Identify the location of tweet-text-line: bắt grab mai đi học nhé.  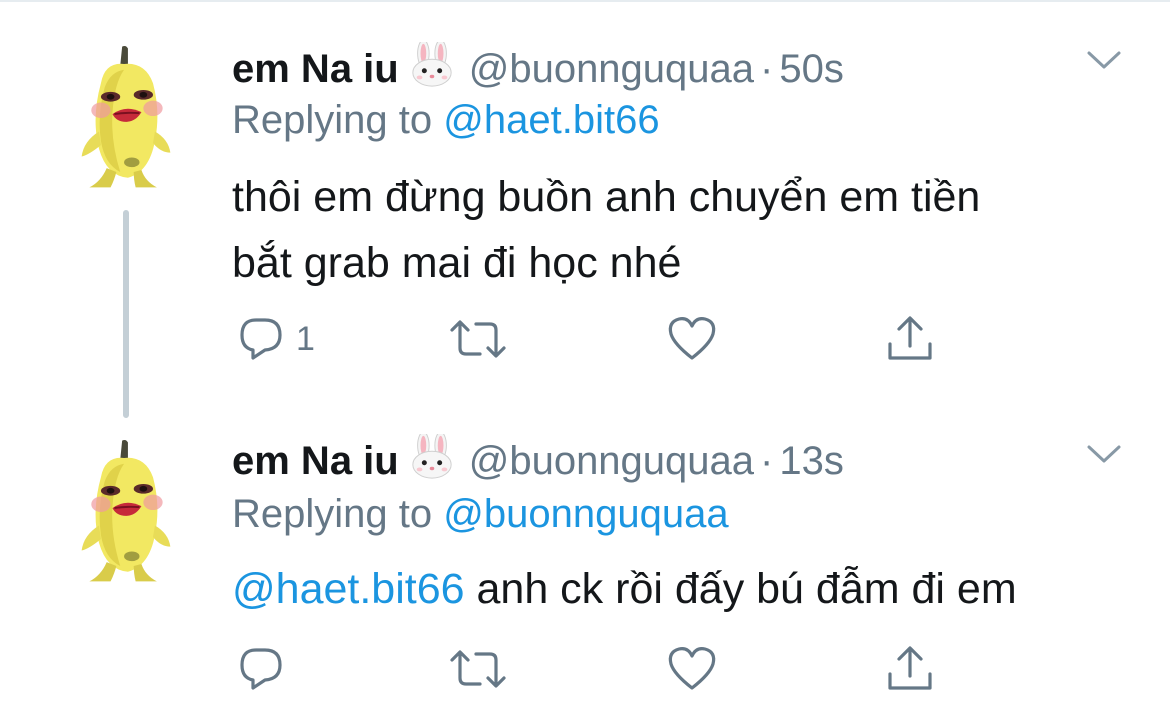
(457, 263).